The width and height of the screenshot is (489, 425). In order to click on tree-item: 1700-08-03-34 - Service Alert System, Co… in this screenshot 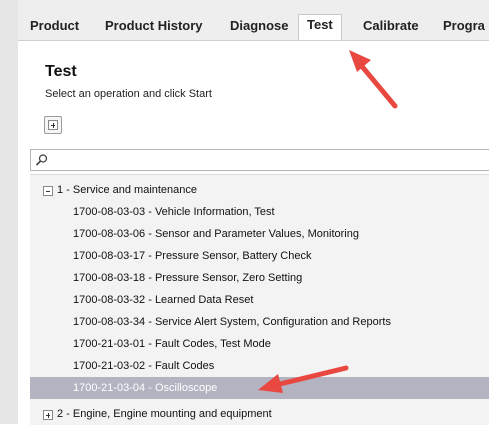, I will do `click(259, 322)`.